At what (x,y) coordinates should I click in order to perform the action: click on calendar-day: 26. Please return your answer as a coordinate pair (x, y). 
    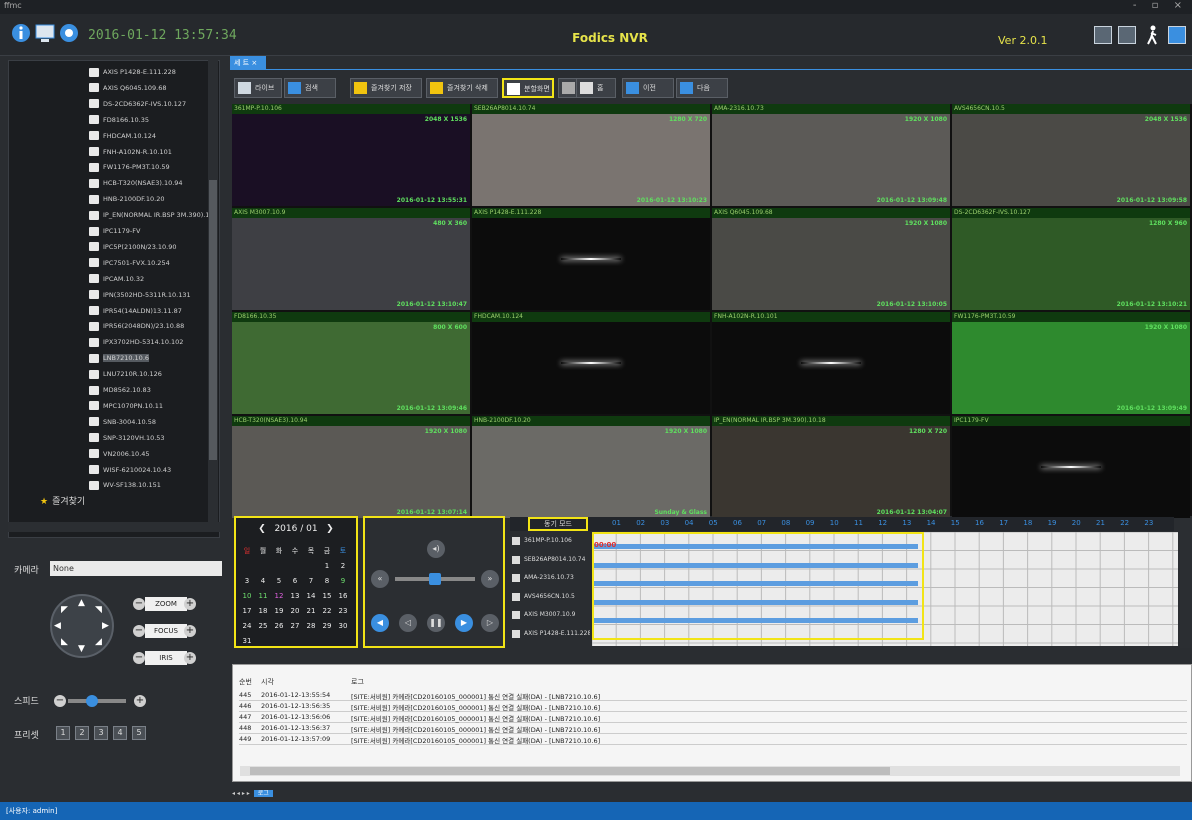
    Looking at the image, I should click on (279, 626).